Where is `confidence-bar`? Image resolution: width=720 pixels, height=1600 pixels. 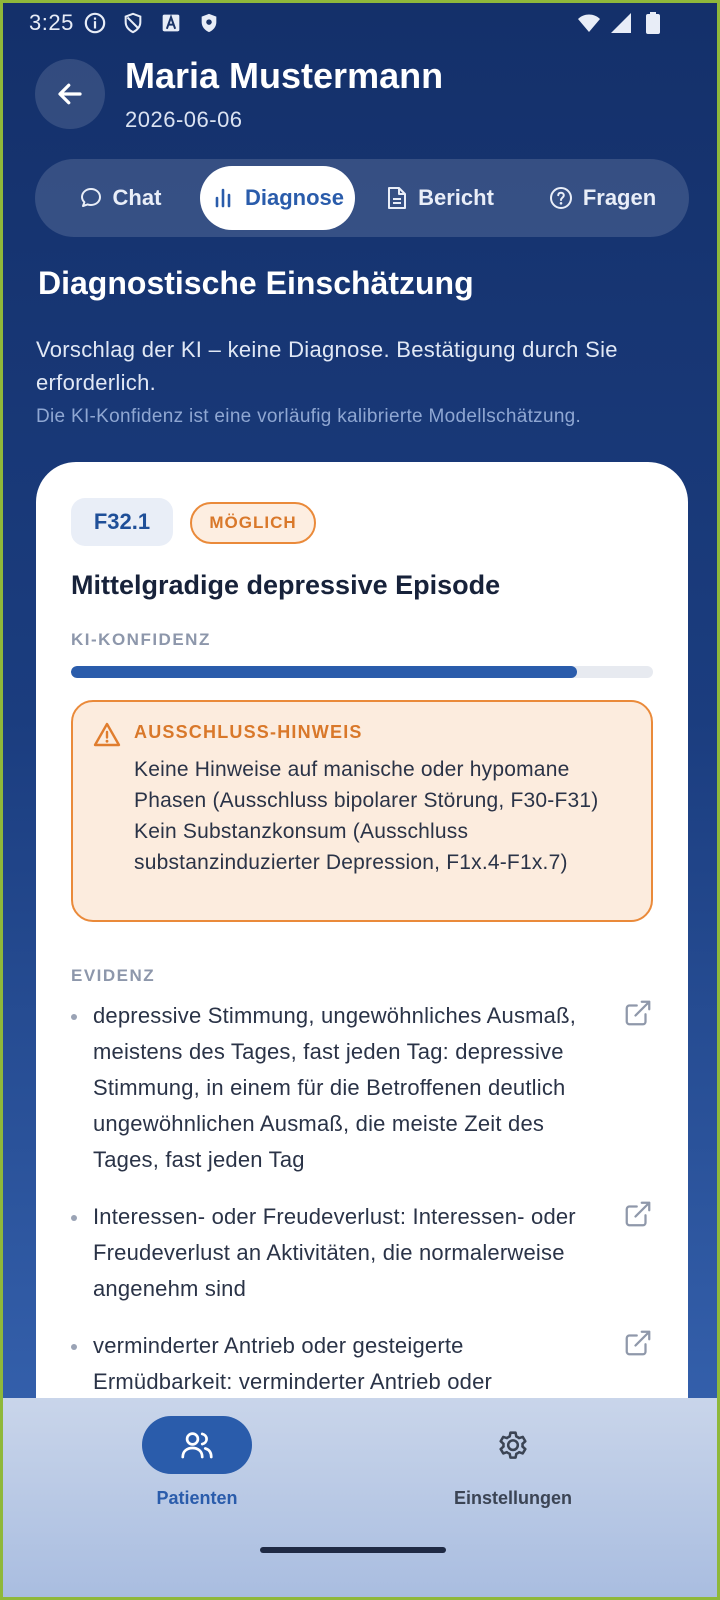 confidence-bar is located at coordinates (362, 672).